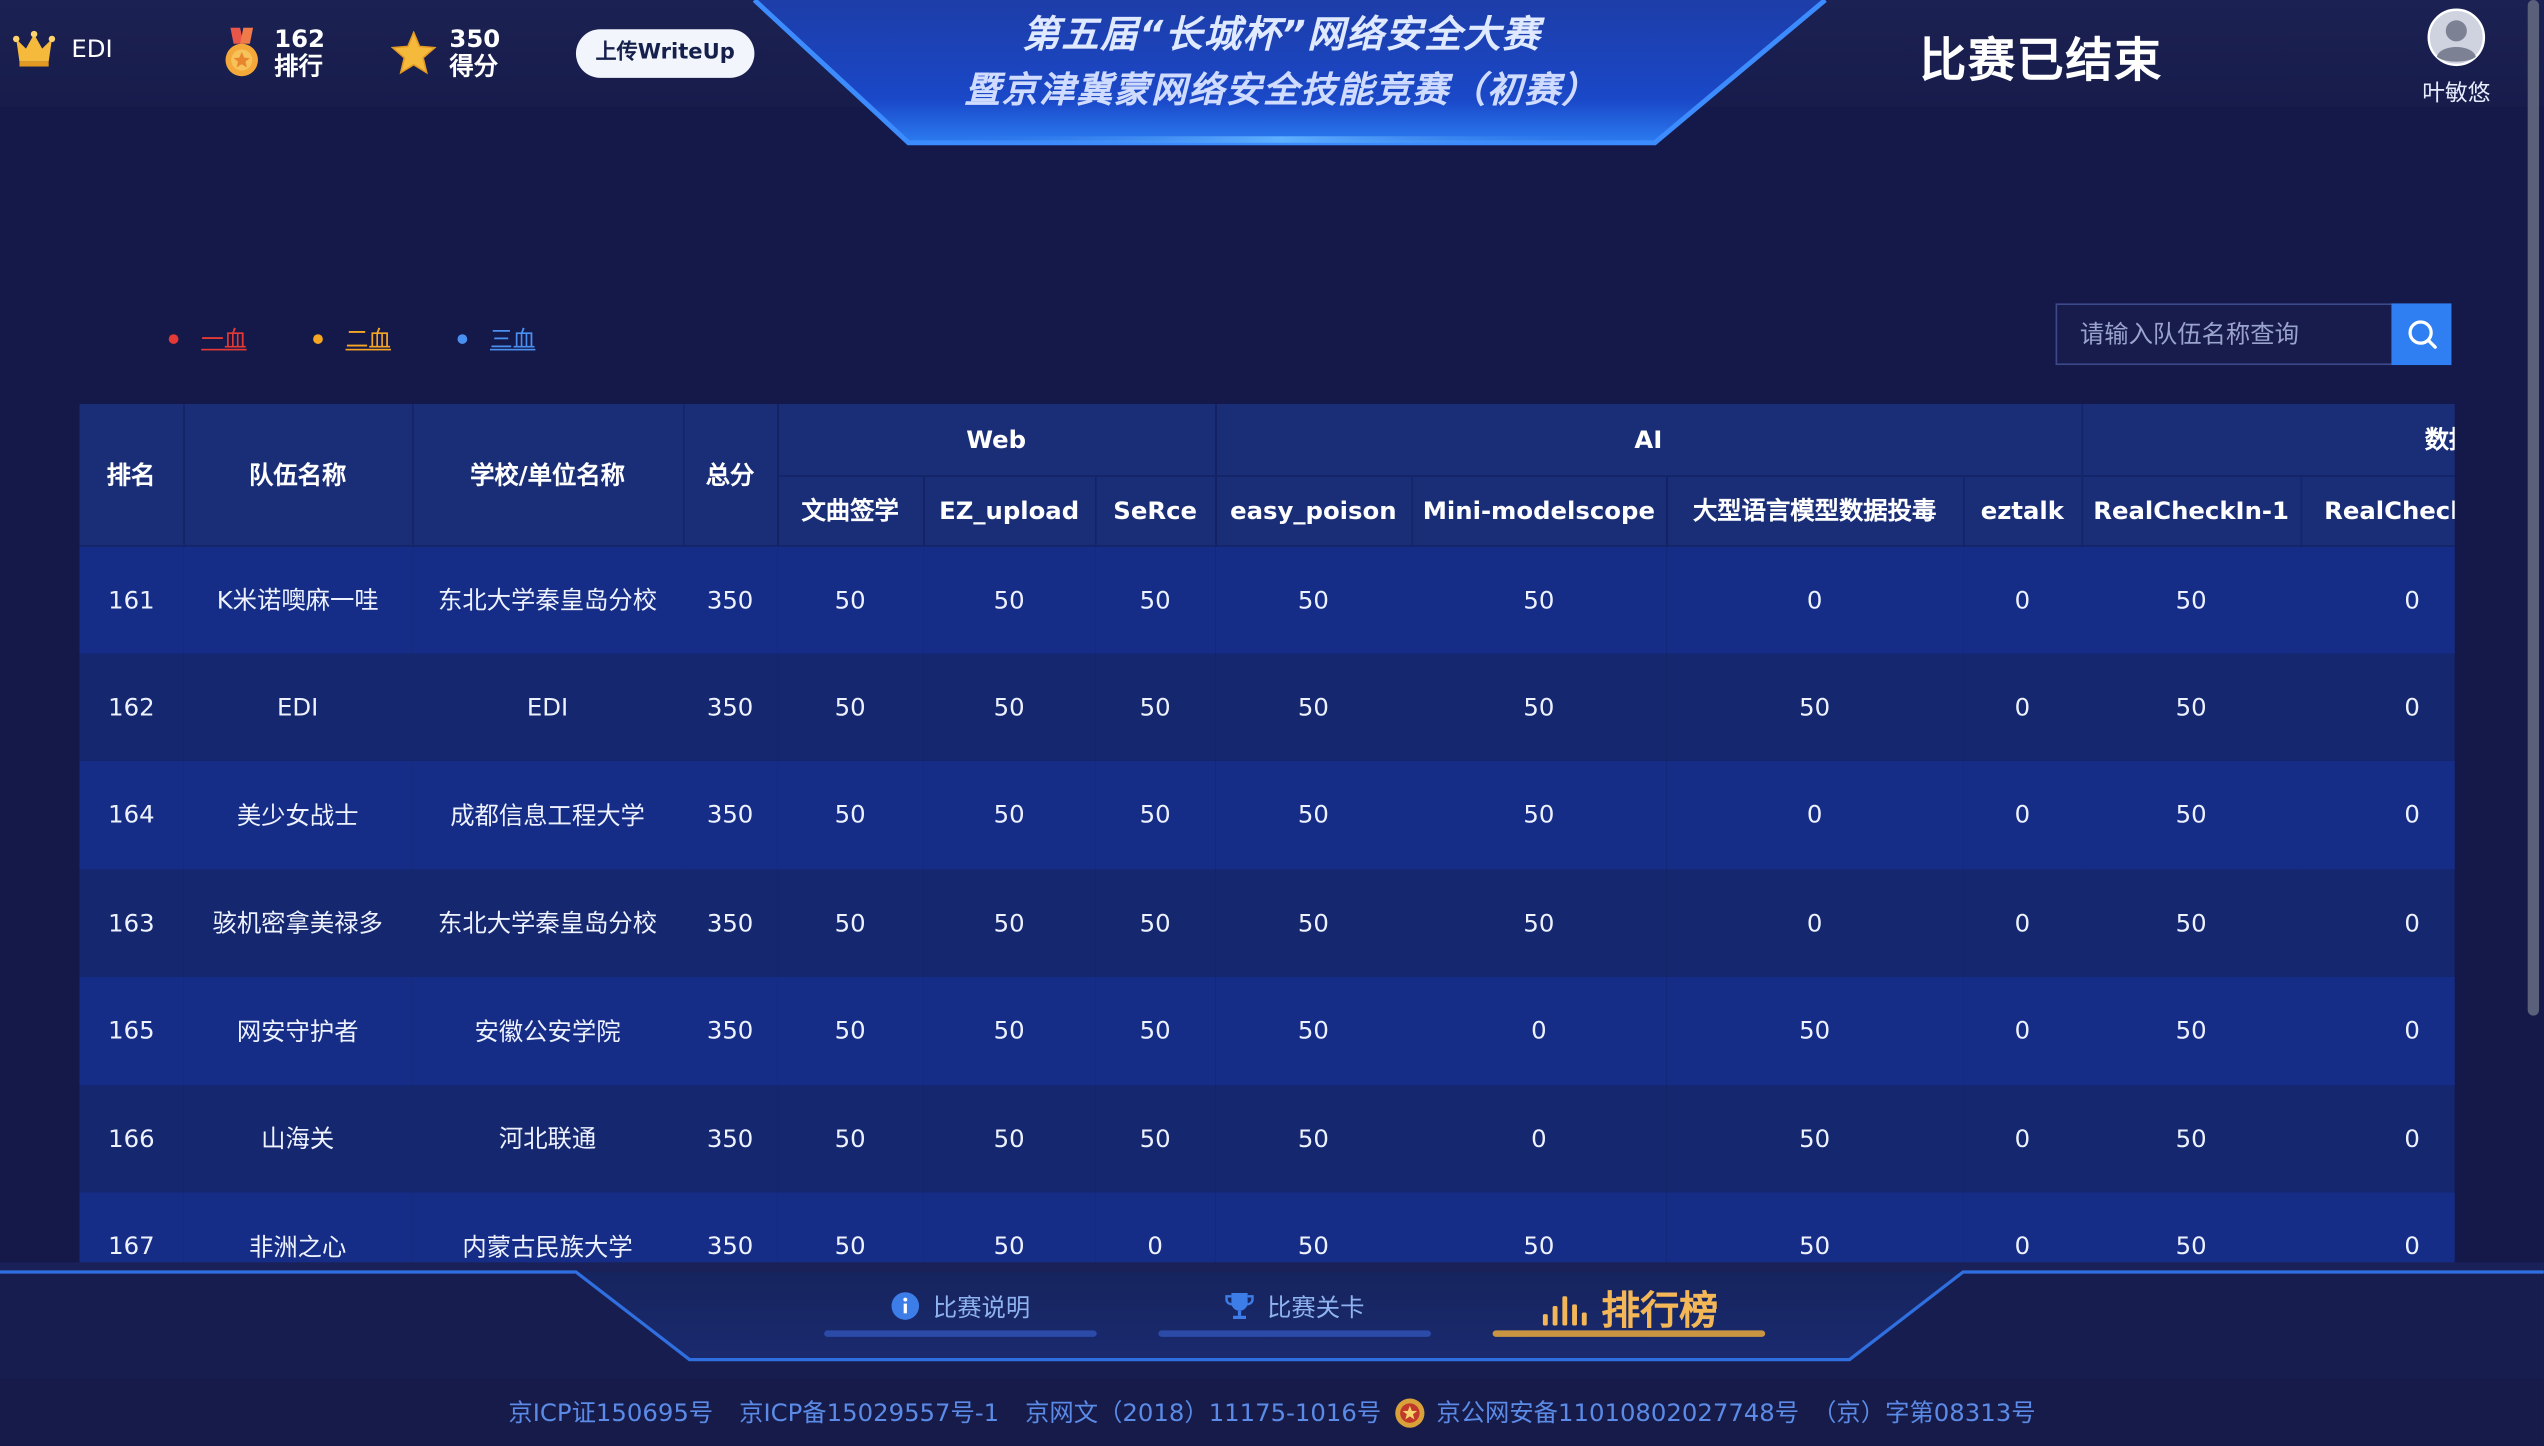 The width and height of the screenshot is (2544, 1446). Describe the element at coordinates (1660, 1310) in the screenshot. I see `tab-label: 排行榜` at that location.